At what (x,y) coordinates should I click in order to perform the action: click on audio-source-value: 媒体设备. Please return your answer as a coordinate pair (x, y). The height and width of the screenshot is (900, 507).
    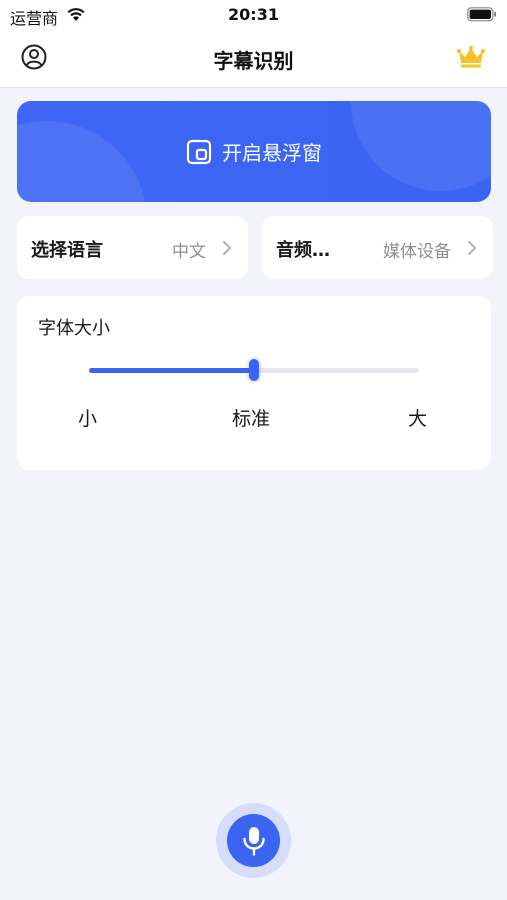
    Looking at the image, I should click on (417, 252).